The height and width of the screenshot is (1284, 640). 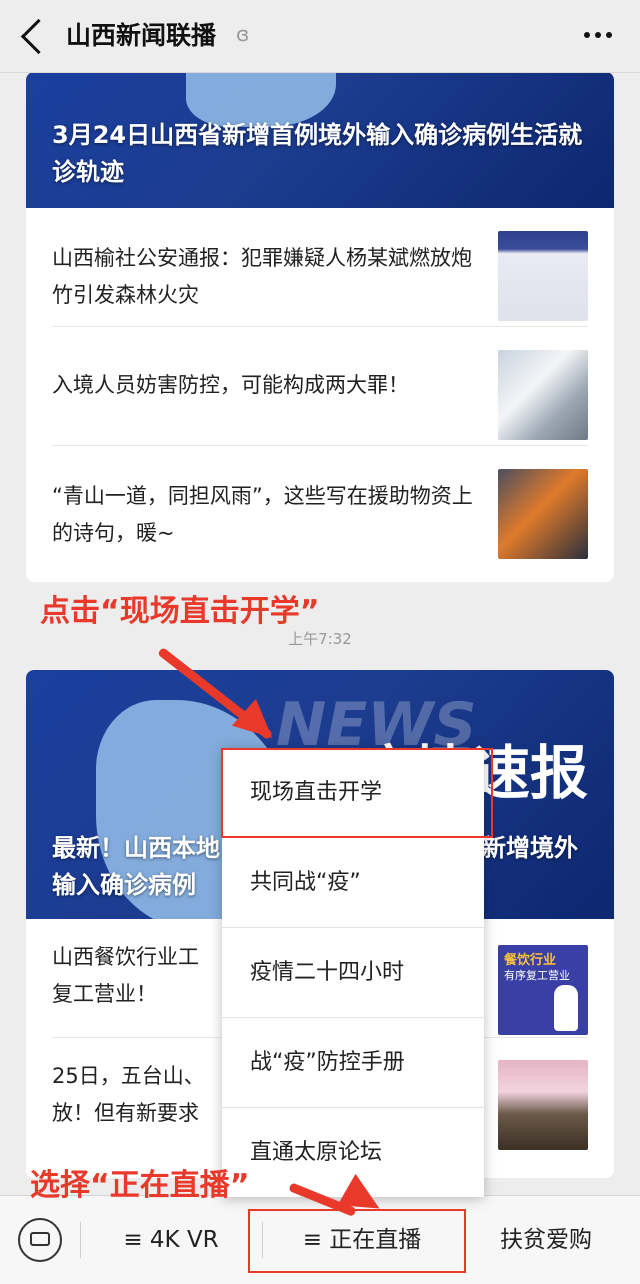 What do you see at coordinates (353, 1063) in the screenshot?
I see `menu-item-handbook: 战“疫”防控手册` at bounding box center [353, 1063].